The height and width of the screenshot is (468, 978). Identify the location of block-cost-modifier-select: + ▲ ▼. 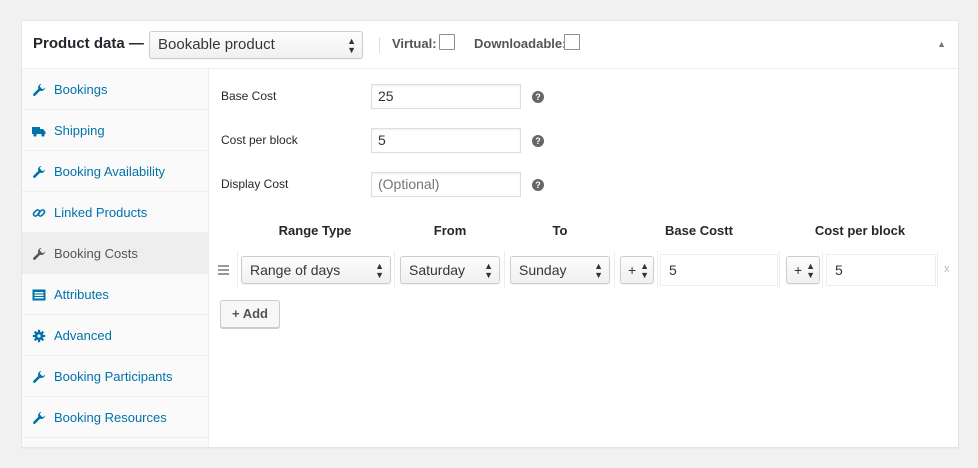
(803, 270).